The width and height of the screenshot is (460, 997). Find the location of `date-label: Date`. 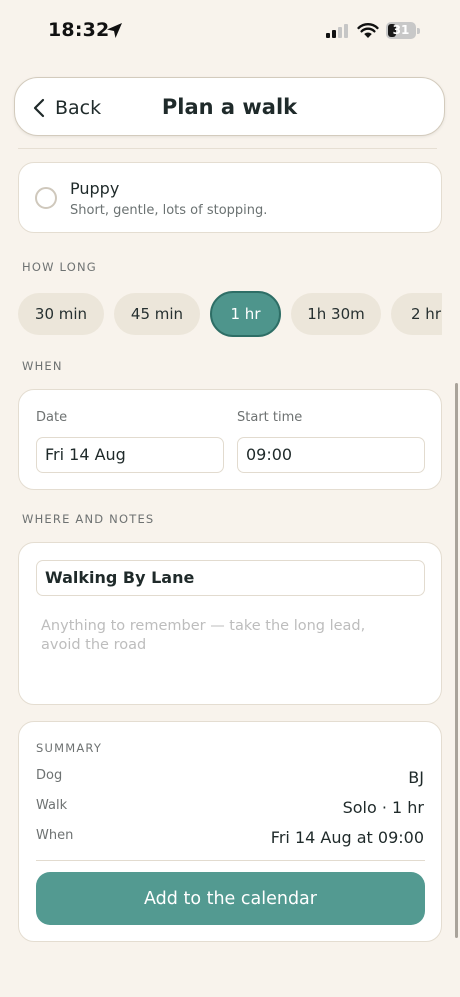

date-label: Date is located at coordinates (52, 417).